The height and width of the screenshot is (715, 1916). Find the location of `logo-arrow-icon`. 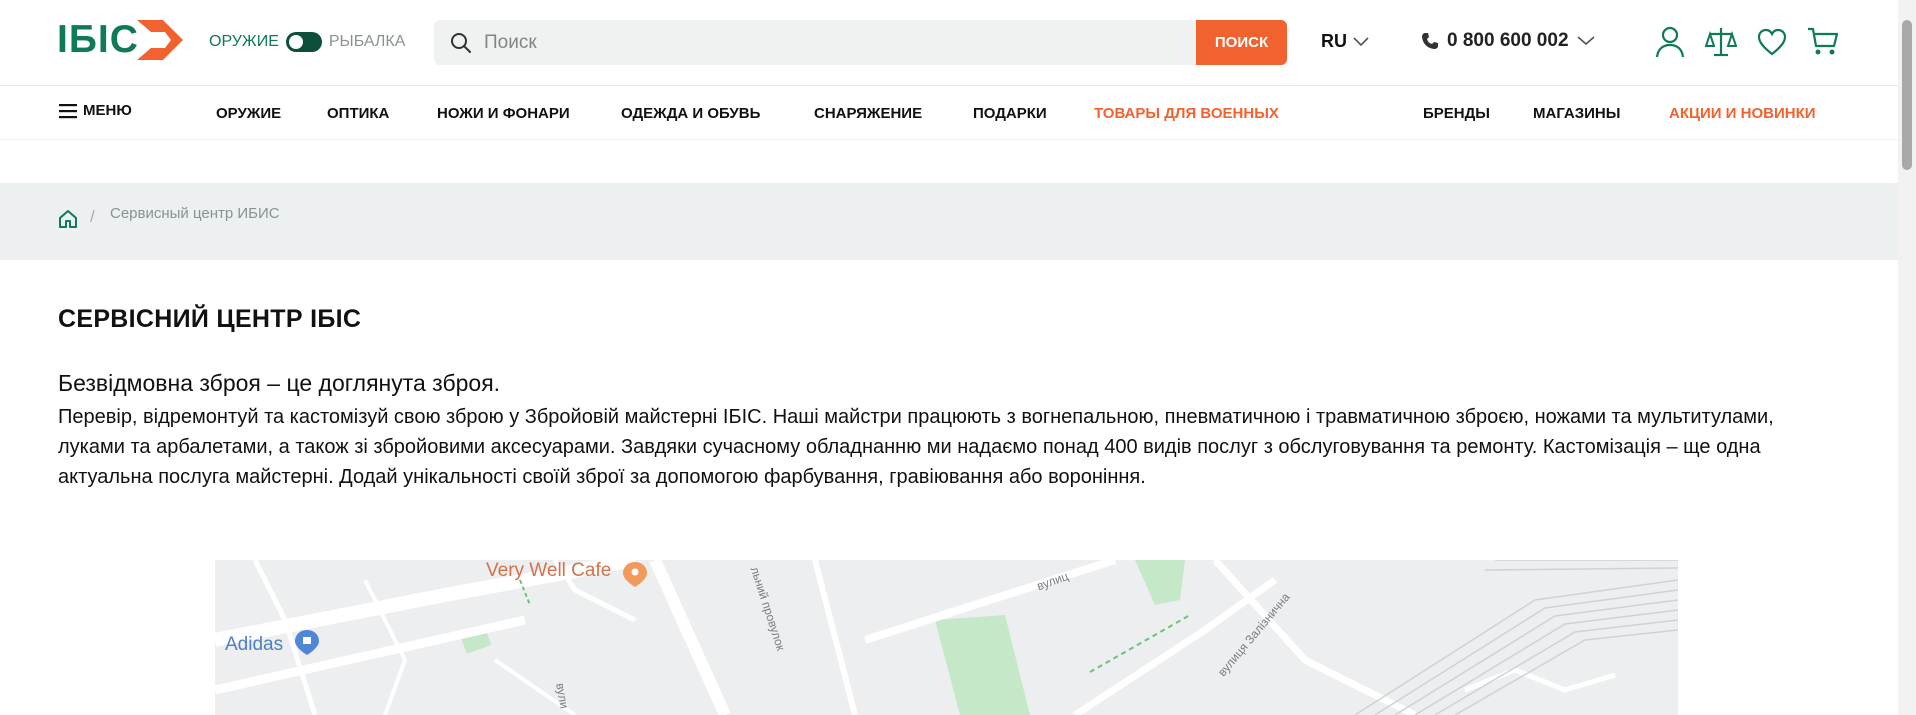

logo-arrow-icon is located at coordinates (159, 40).